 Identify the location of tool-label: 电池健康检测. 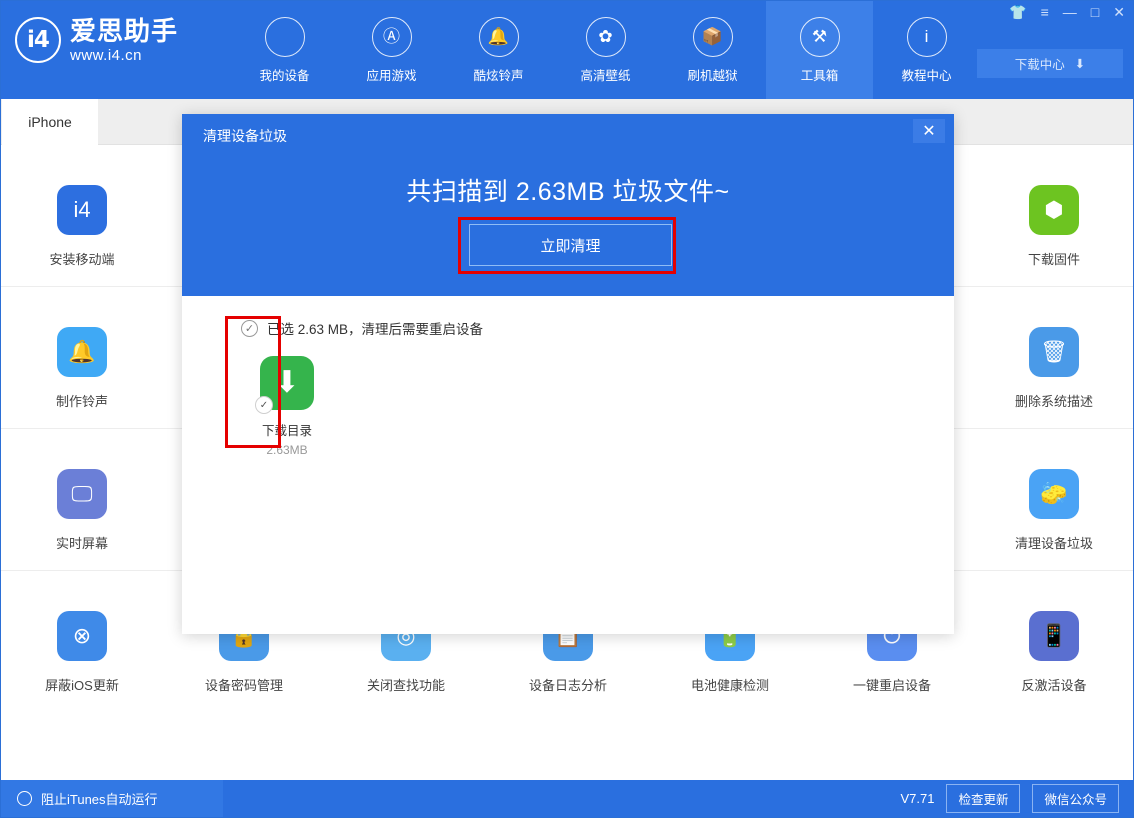
(729, 685).